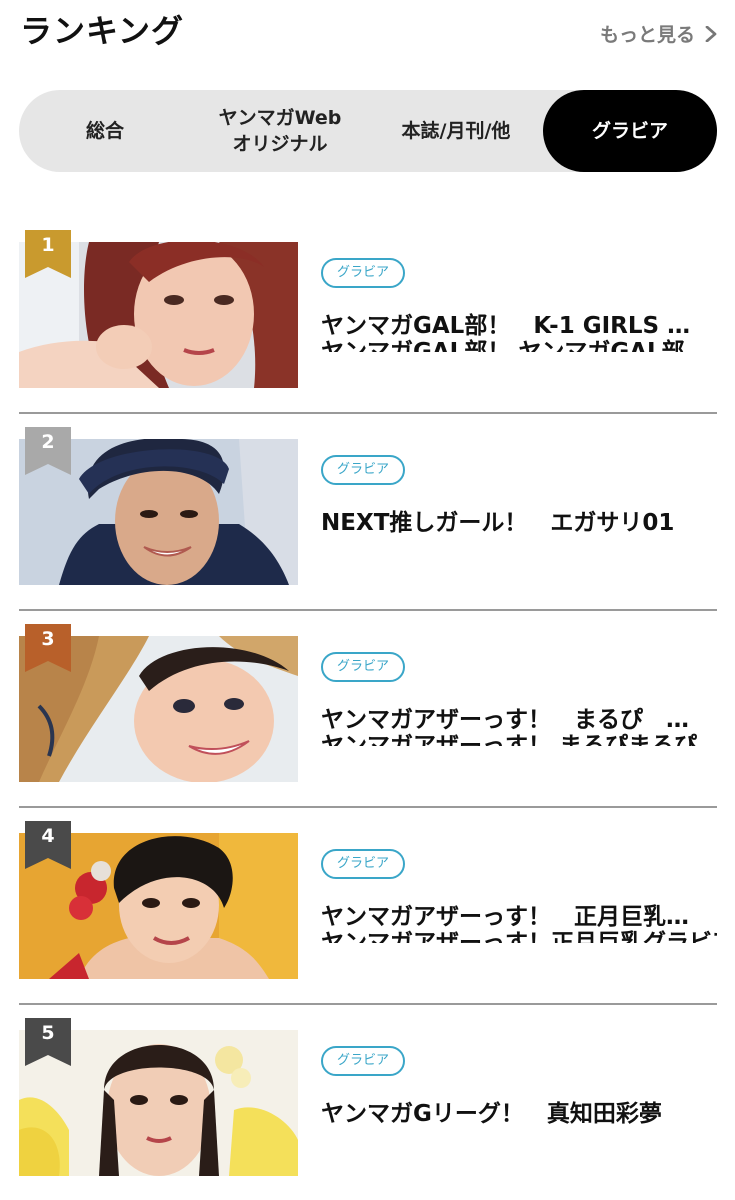  I want to click on rank-badge: 4, so click(48, 845).